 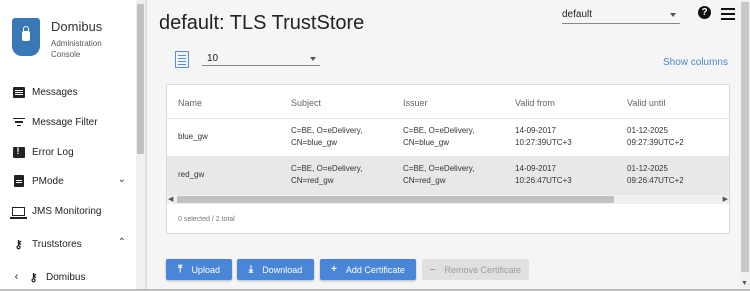 What do you see at coordinates (646, 103) in the screenshot?
I see `column-header-valid-until: Valid until` at bounding box center [646, 103].